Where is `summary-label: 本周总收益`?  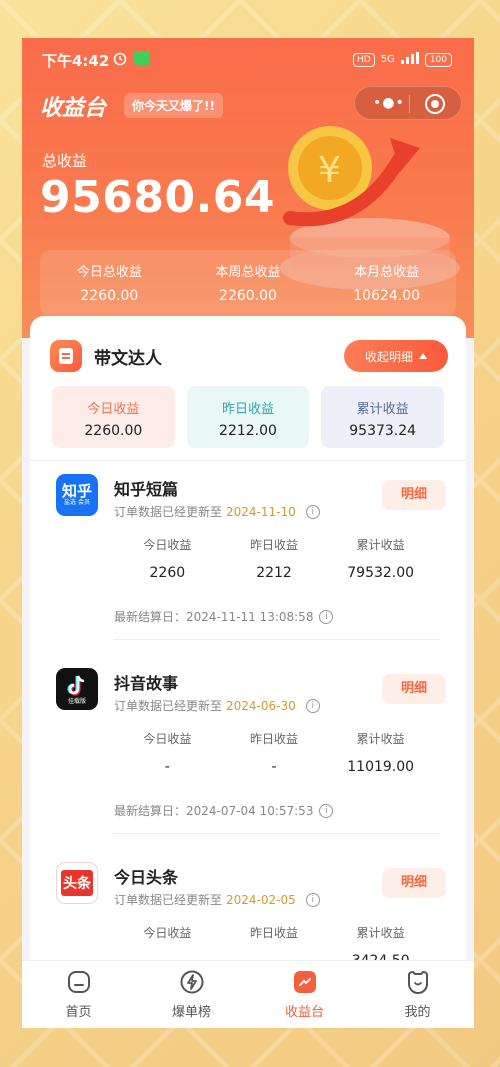
summary-label: 本周总收益 is located at coordinates (248, 272).